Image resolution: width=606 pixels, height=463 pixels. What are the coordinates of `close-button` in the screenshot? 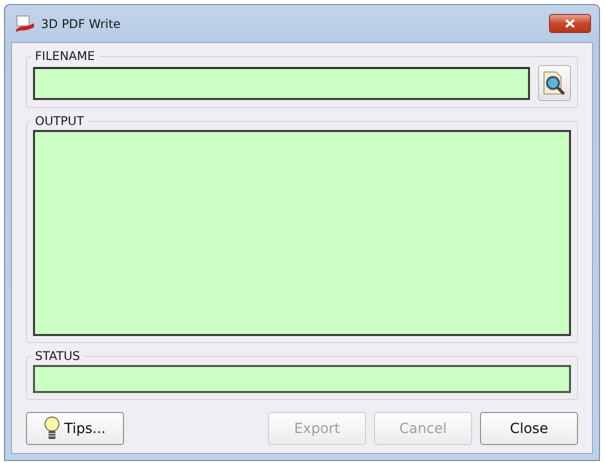 It's located at (570, 23).